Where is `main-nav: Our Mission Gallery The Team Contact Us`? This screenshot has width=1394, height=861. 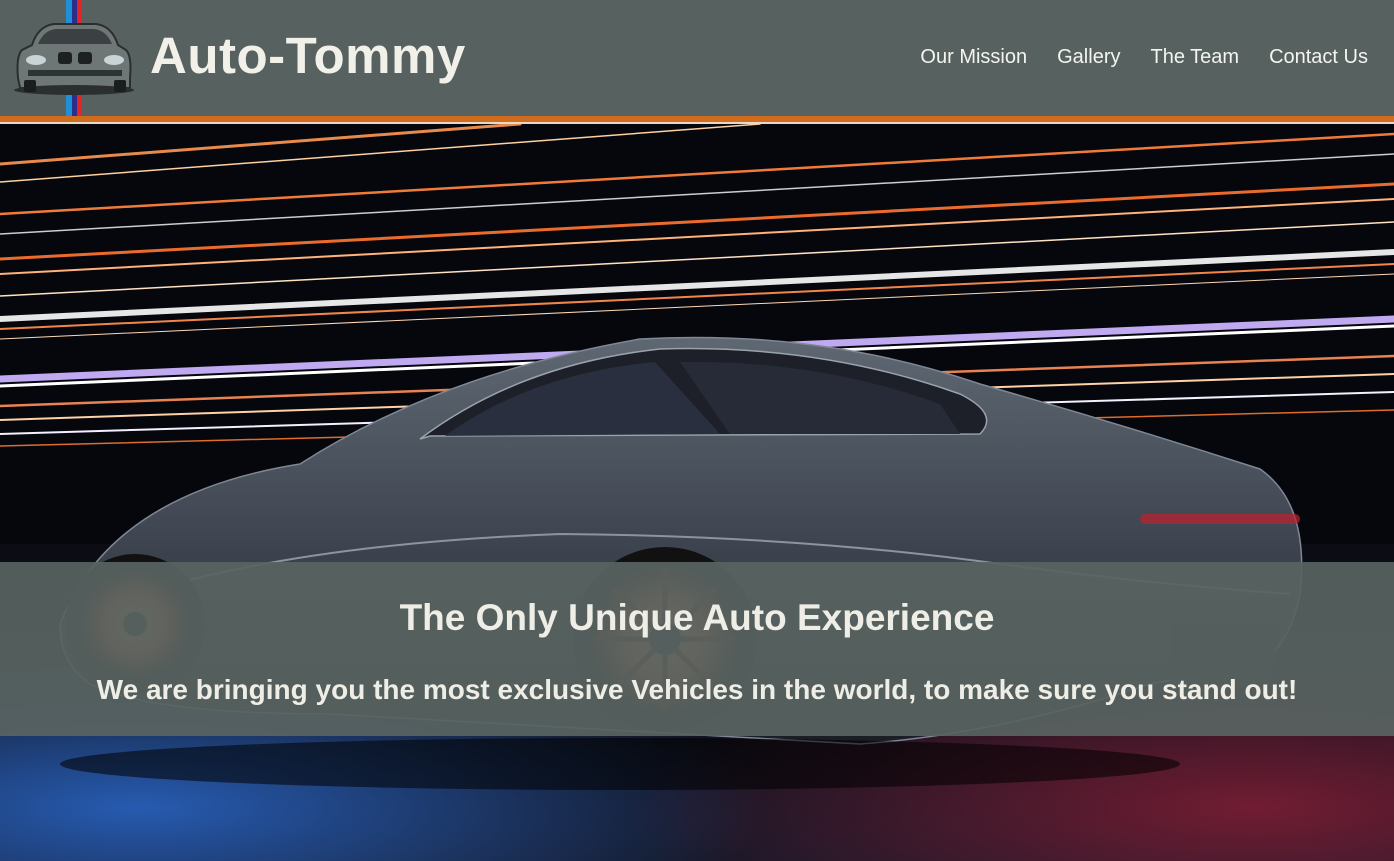 main-nav: Our Mission Gallery The Team Contact Us is located at coordinates (1129, 57).